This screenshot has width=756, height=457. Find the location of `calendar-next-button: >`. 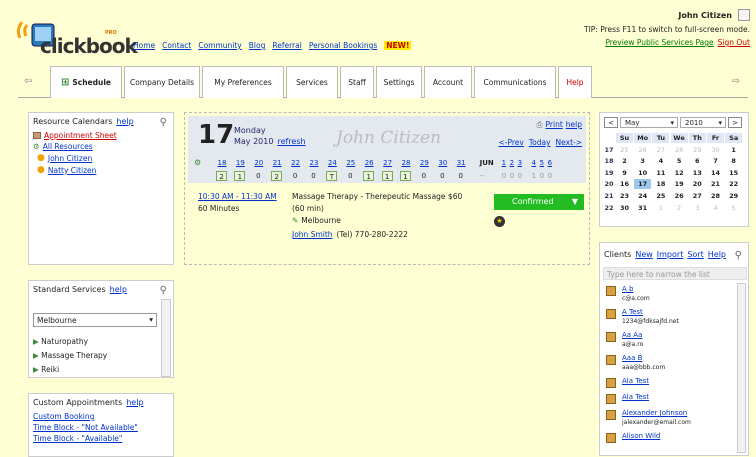

calendar-next-button: > is located at coordinates (735, 122).